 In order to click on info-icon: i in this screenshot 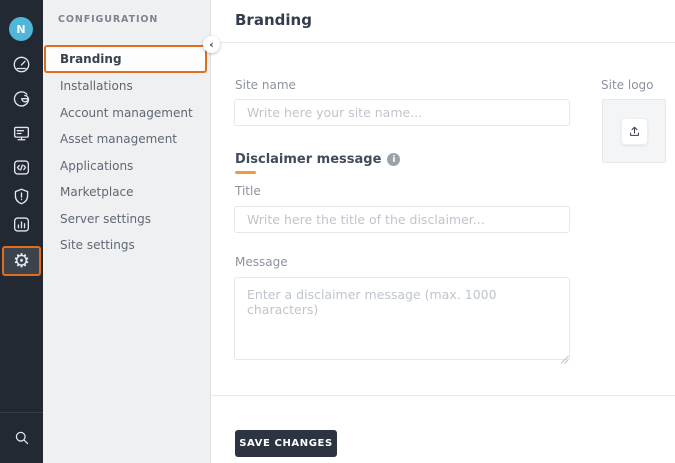, I will do `click(394, 159)`.